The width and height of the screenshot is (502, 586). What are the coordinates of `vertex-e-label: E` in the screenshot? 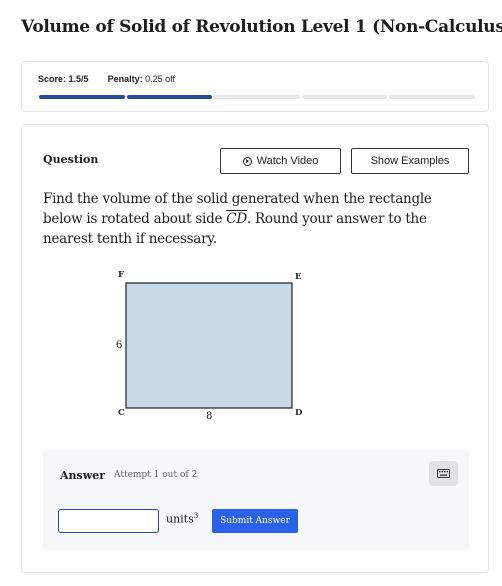 It's located at (298, 277).